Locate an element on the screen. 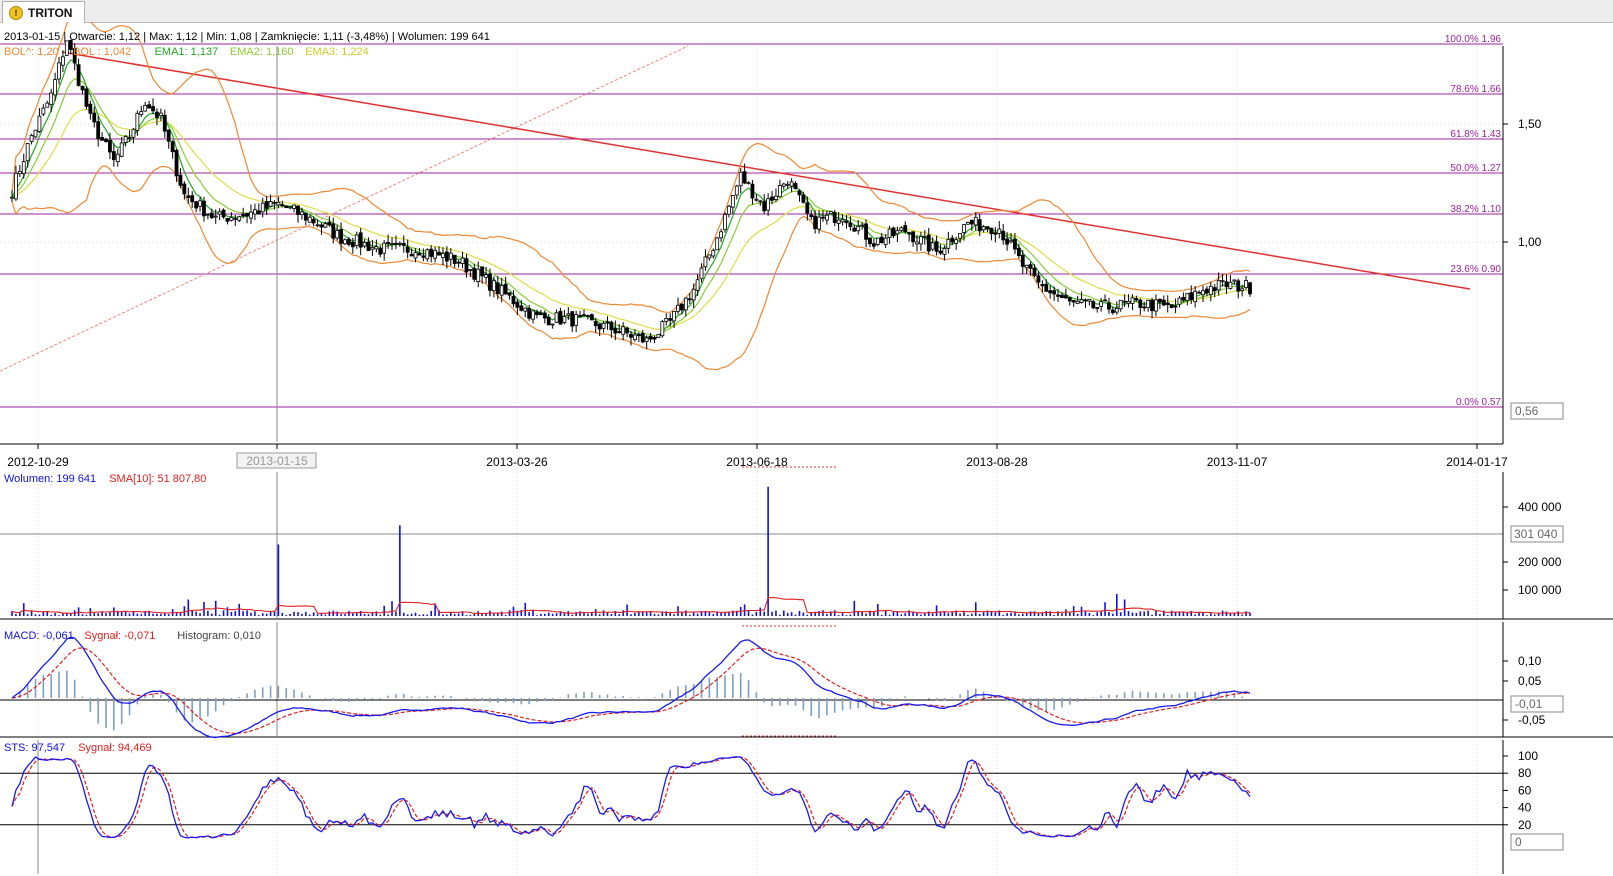 The width and height of the screenshot is (1613, 876). tab-triton: ! TRITON is located at coordinates (44, 12).